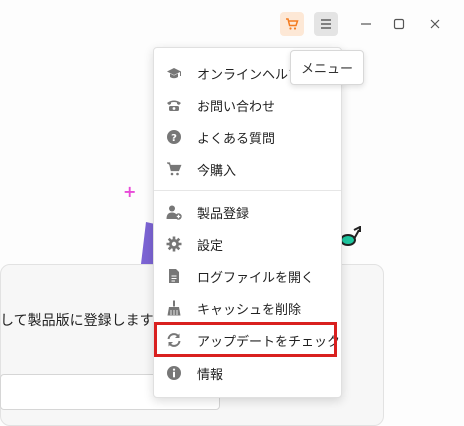  What do you see at coordinates (217, 171) in the screenshot?
I see `menu-item-label: 今購入` at bounding box center [217, 171].